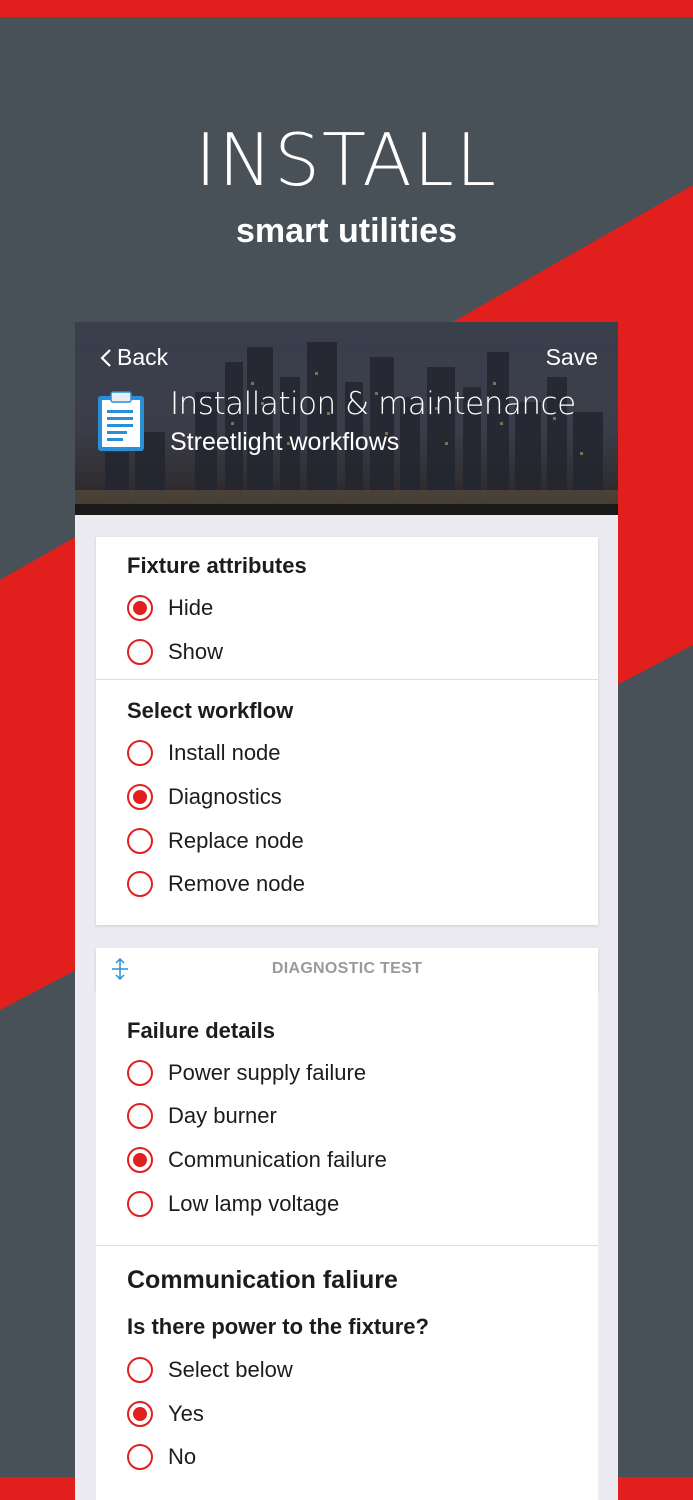 Image resolution: width=693 pixels, height=1500 pixels. I want to click on option-label: Yes, so click(186, 1413).